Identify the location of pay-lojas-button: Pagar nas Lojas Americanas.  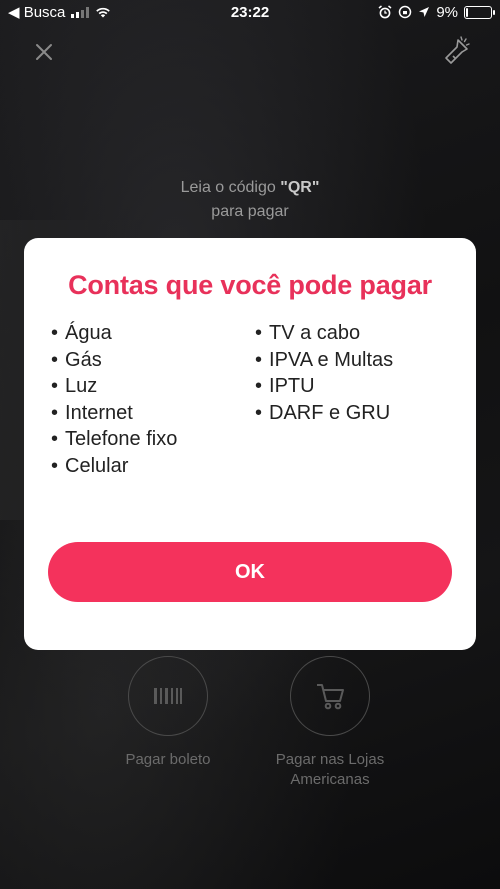
(330, 723).